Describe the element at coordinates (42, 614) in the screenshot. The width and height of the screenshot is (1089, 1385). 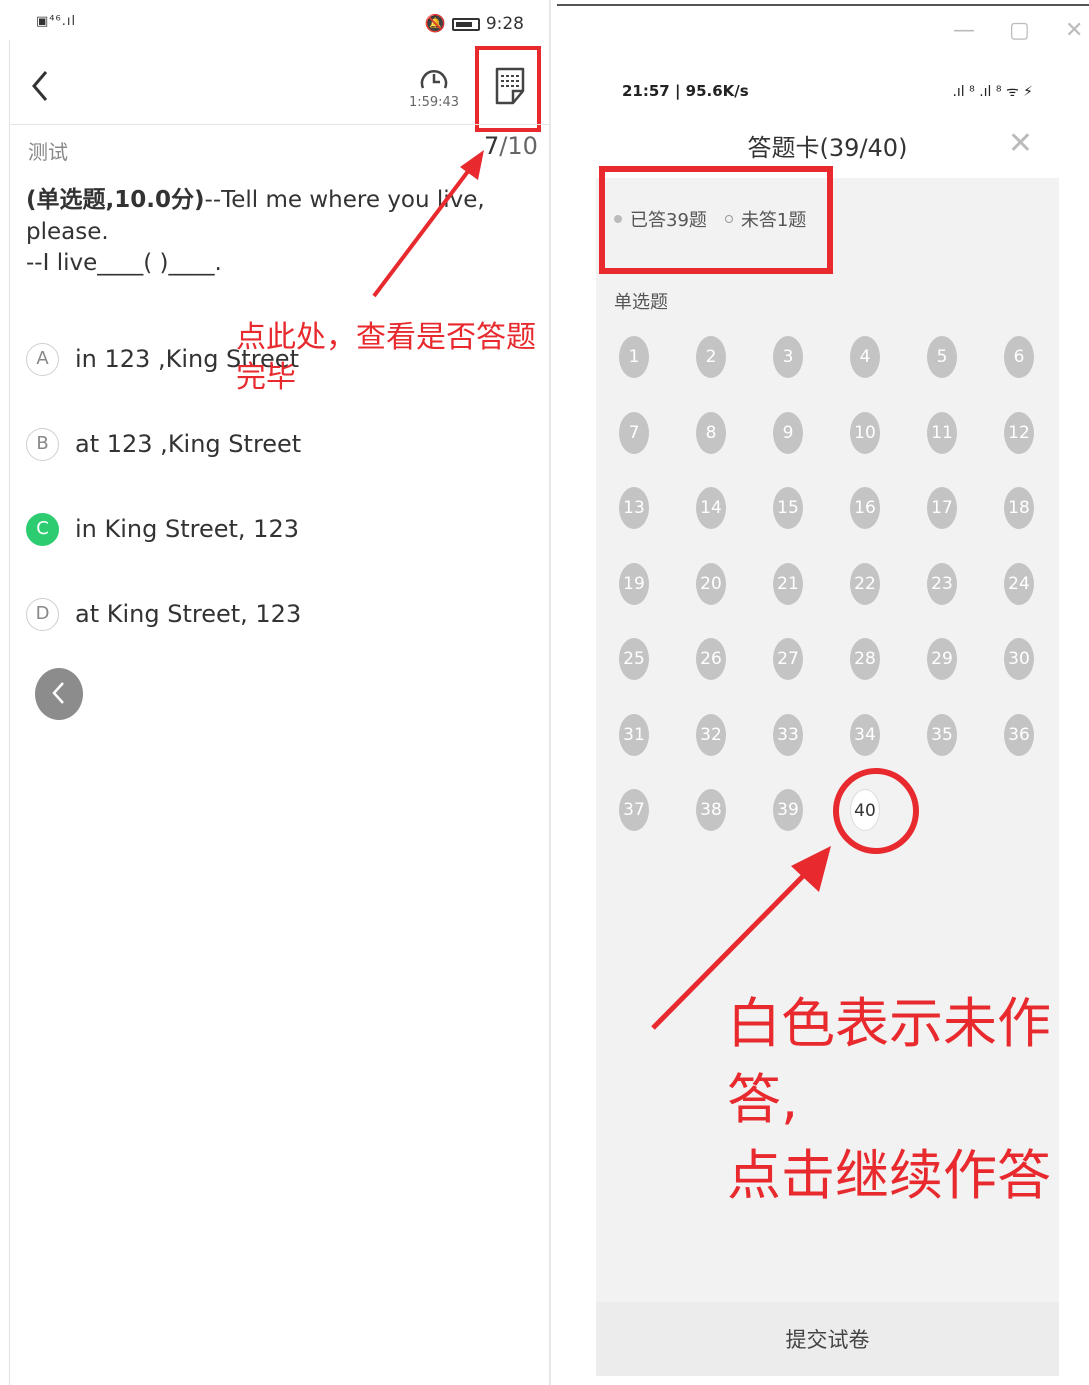
I see `option-letter: D` at that location.